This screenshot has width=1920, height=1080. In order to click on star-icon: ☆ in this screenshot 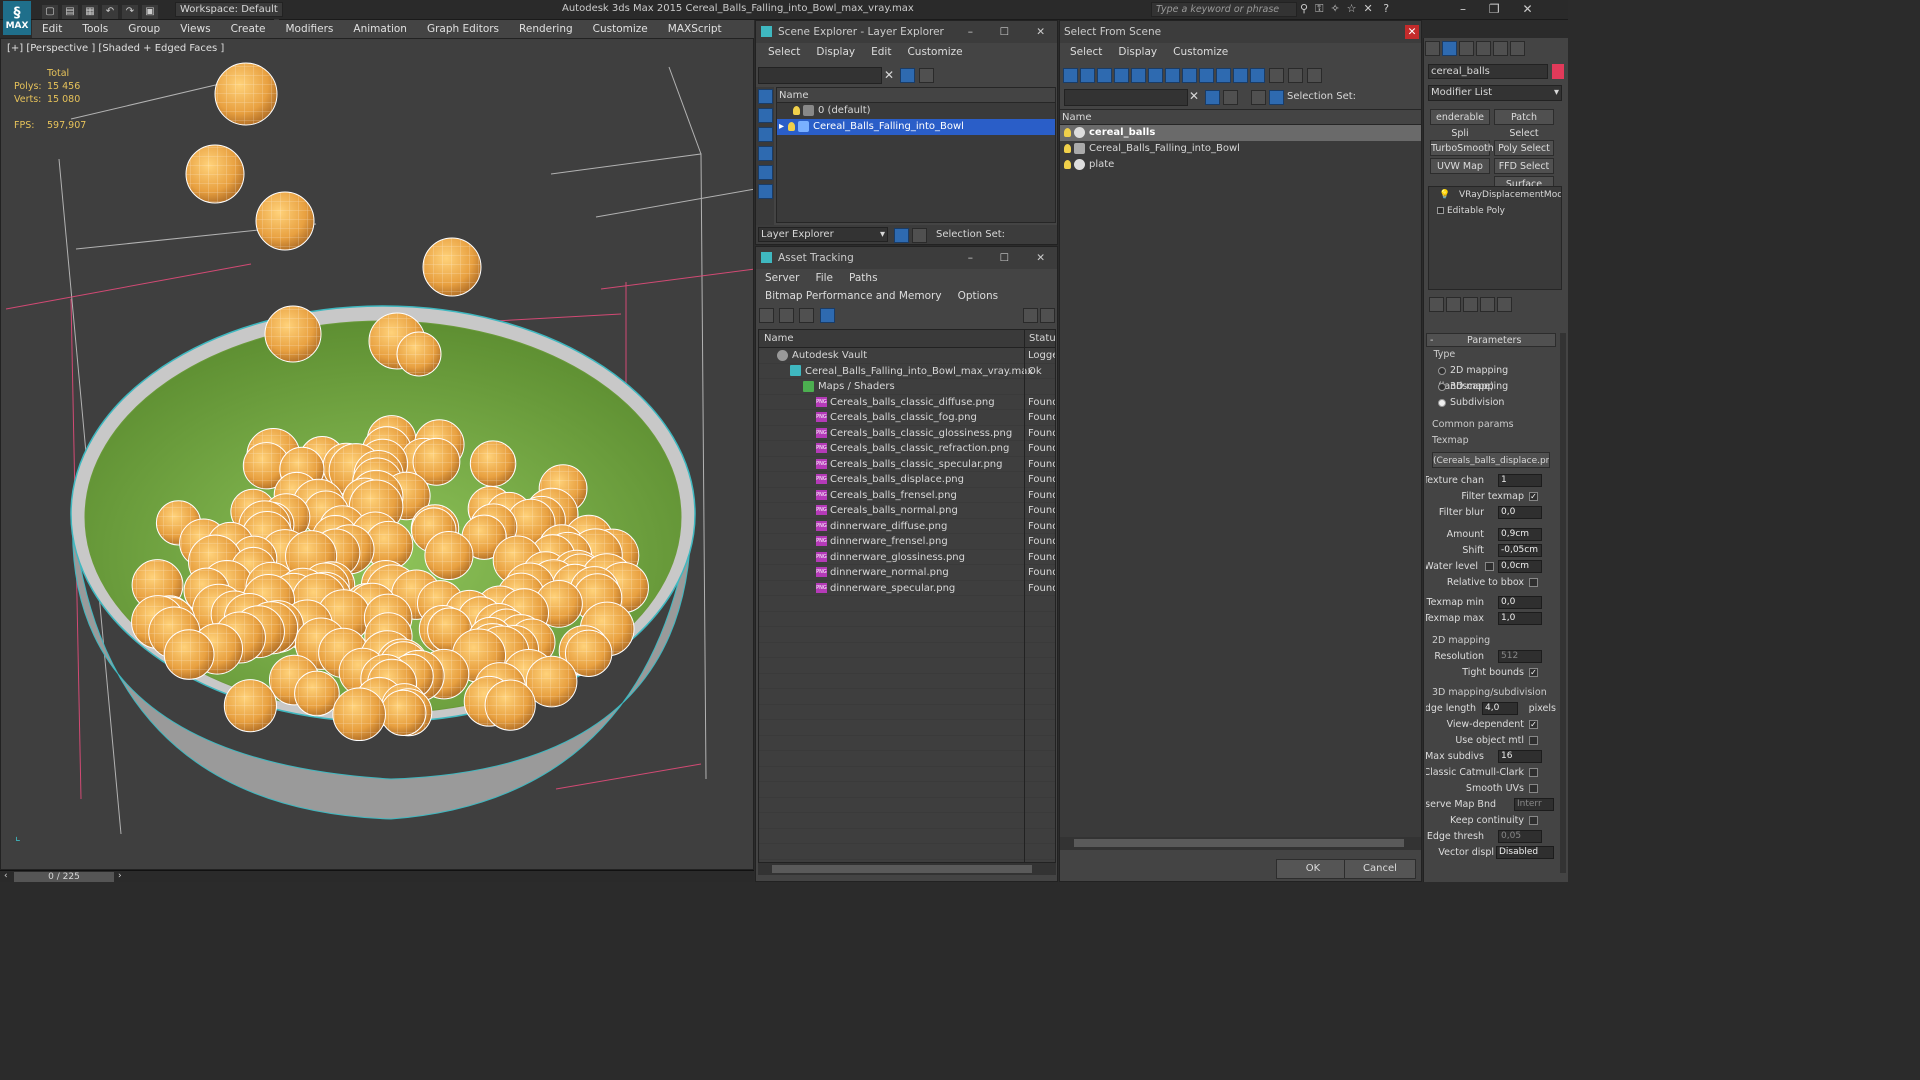, I will do `click(1352, 8)`.